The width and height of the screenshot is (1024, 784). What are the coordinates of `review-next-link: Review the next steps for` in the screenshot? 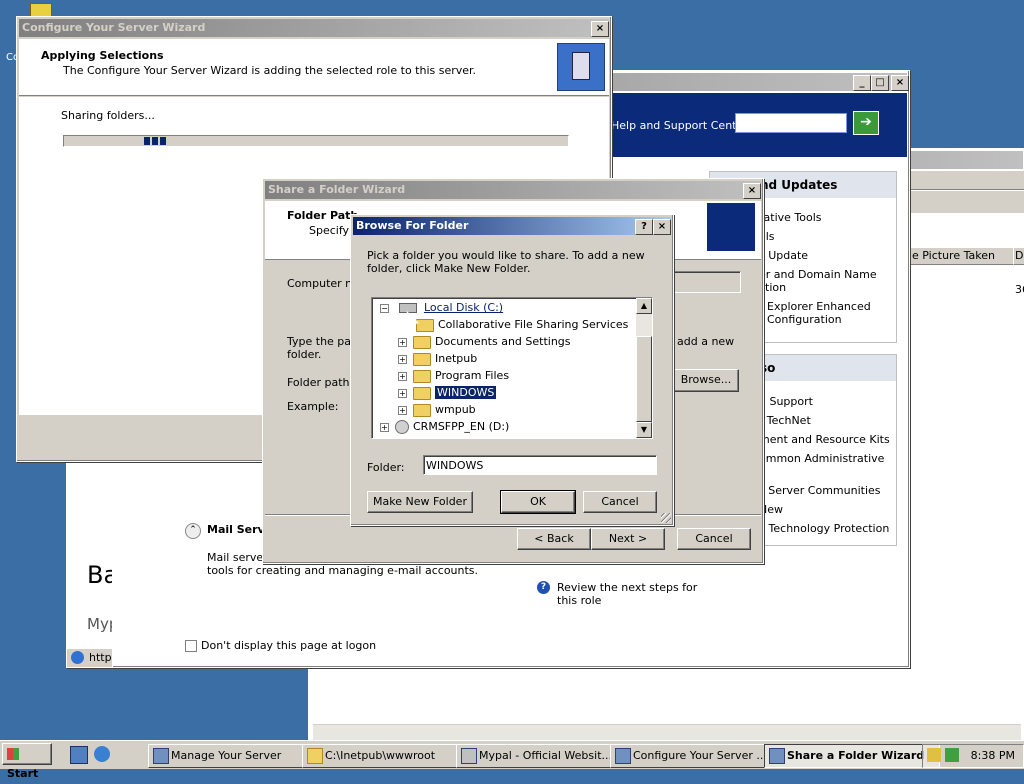 It's located at (627, 587).